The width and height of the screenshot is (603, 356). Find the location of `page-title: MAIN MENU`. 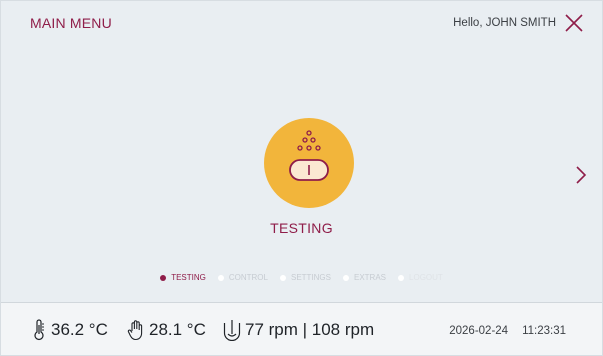

page-title: MAIN MENU is located at coordinates (71, 23).